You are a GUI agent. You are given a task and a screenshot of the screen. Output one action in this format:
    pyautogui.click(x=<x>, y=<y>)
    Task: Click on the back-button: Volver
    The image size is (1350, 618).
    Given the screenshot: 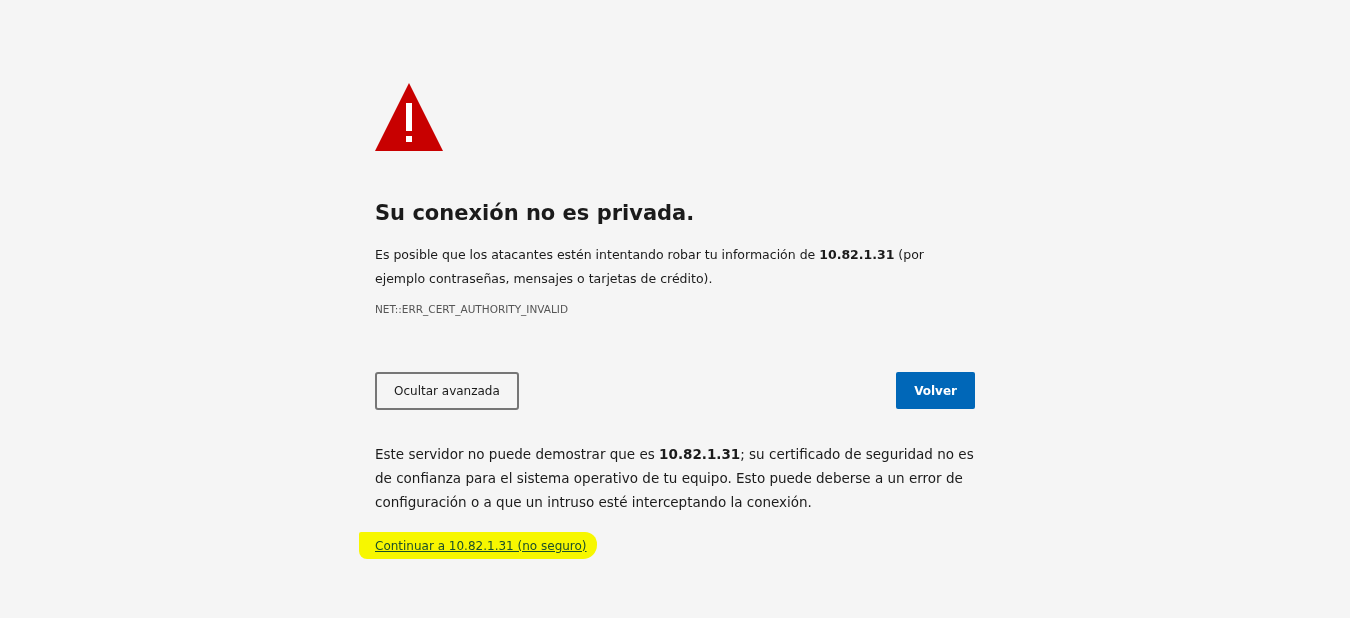 What is the action you would take?
    pyautogui.click(x=935, y=390)
    